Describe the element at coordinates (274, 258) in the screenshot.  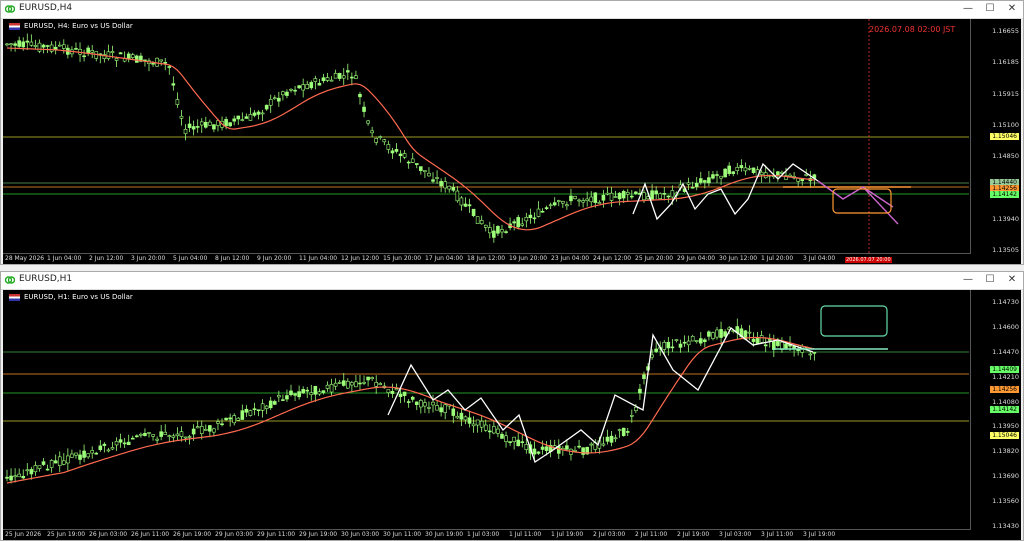
I see `time-tick: 9 Jun 20:00` at that location.